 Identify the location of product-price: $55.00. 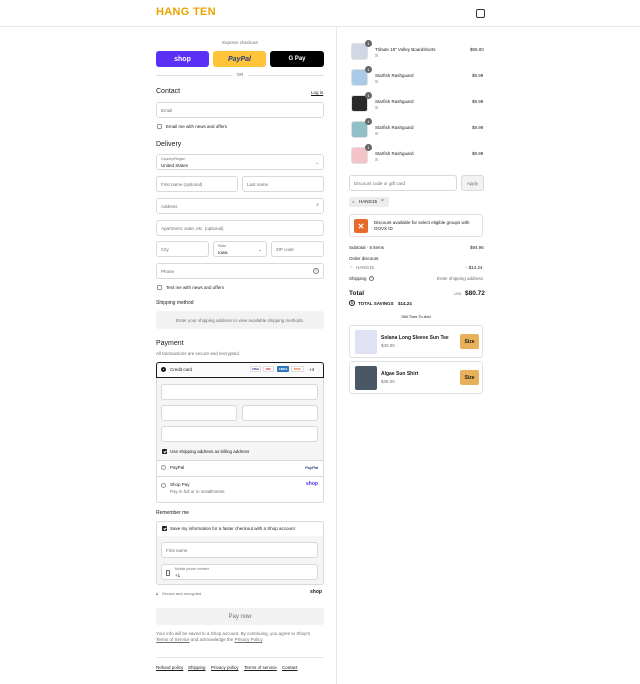
(477, 49).